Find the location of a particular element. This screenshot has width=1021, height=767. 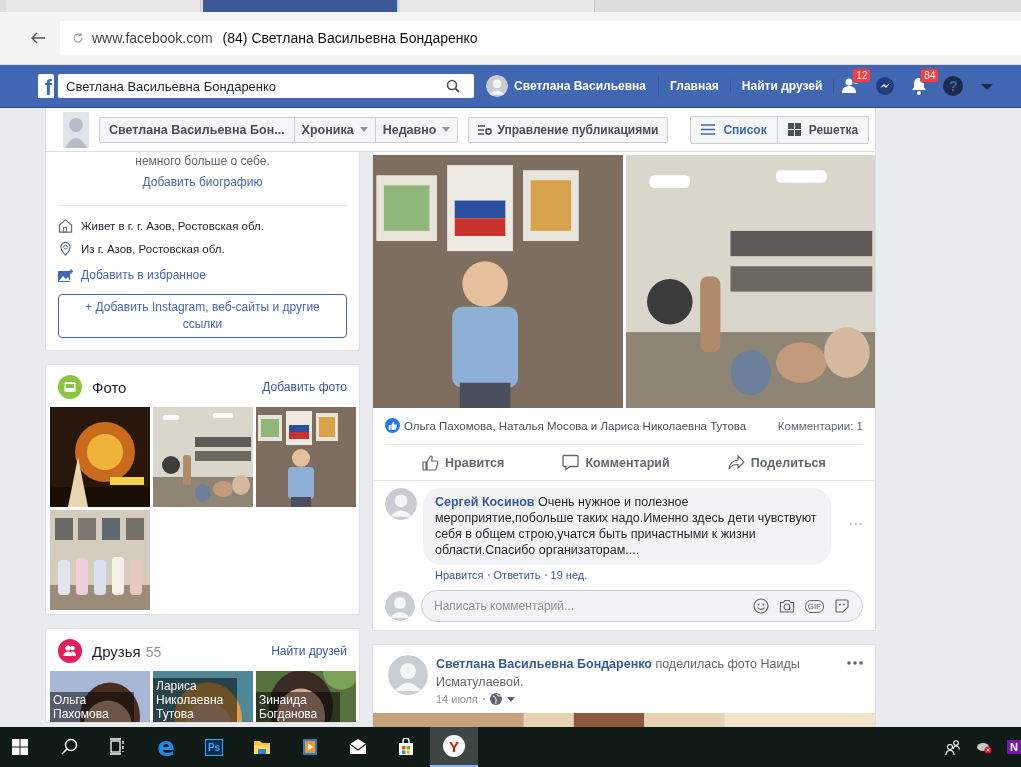

view-toggle: Список is located at coordinates (734, 129).